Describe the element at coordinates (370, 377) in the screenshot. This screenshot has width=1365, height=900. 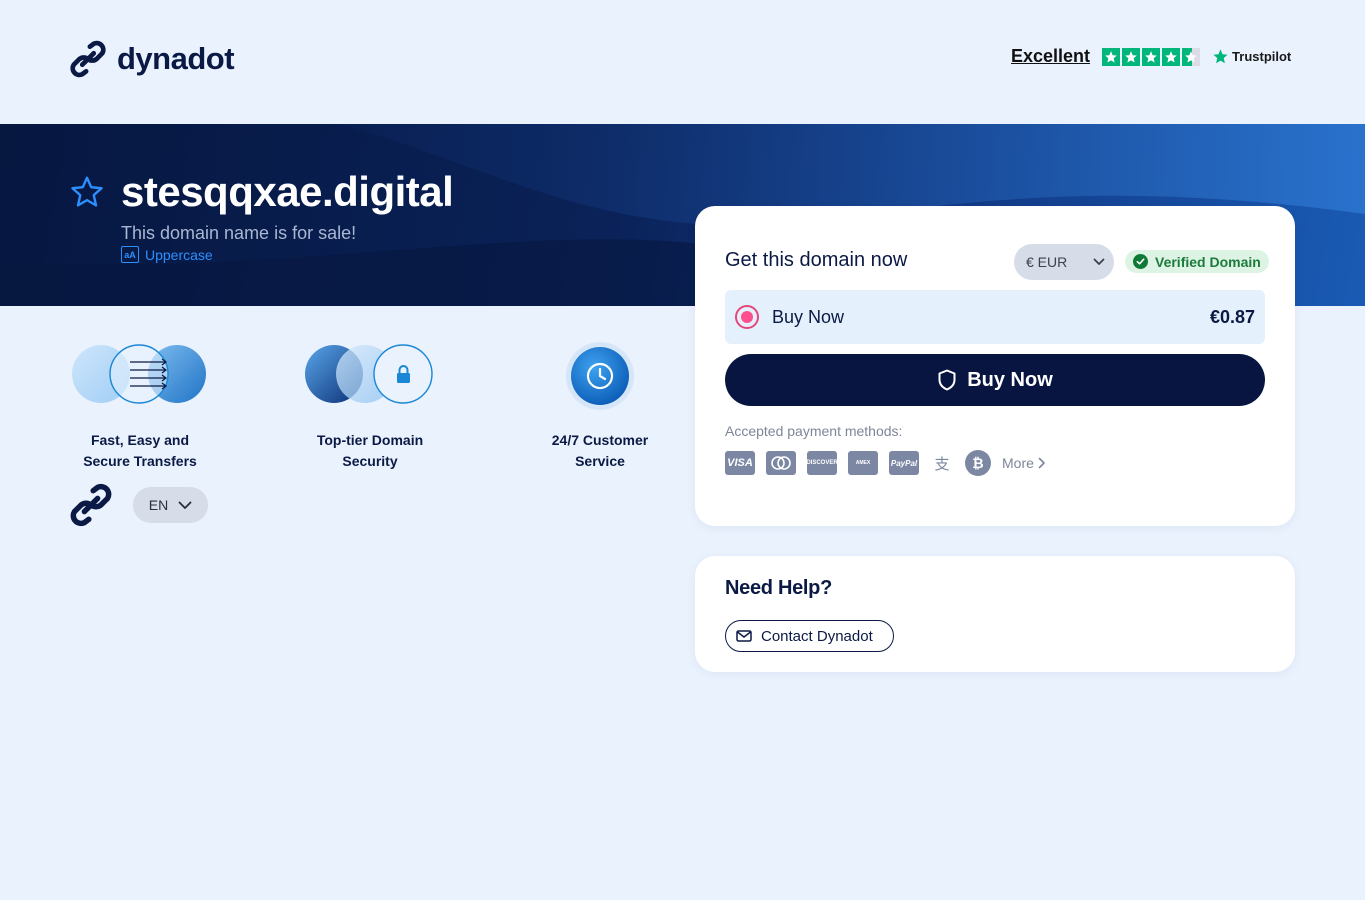
I see `security-illustration-icon` at that location.